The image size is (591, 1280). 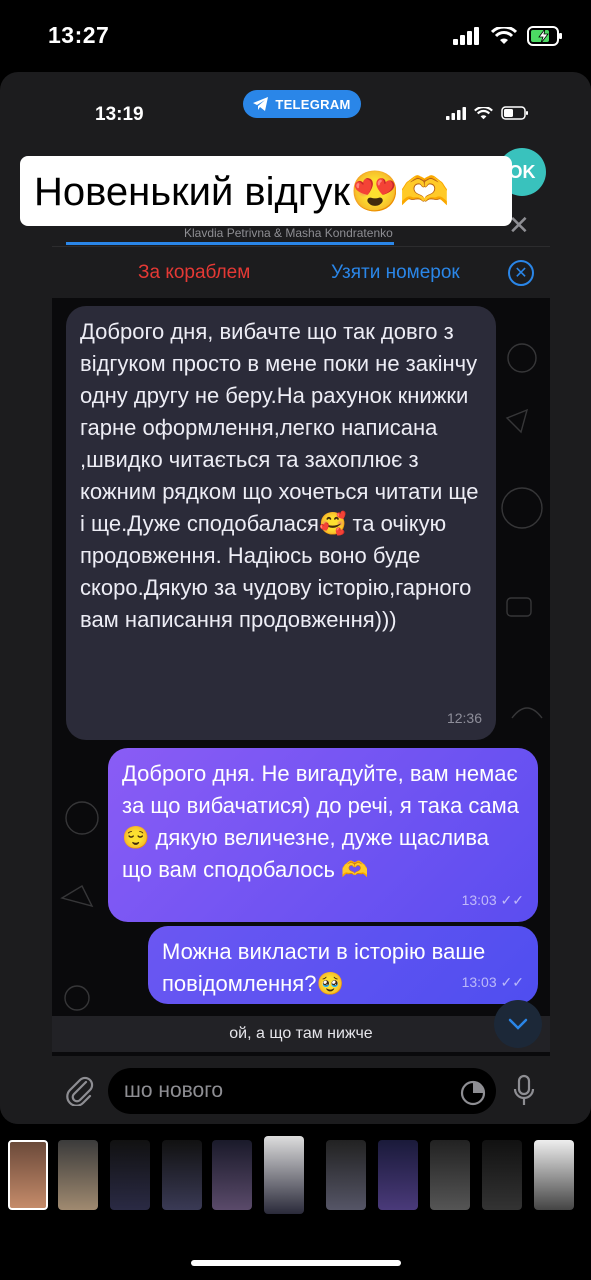 I want to click on message-input-text: шо нового, so click(x=174, y=1090).